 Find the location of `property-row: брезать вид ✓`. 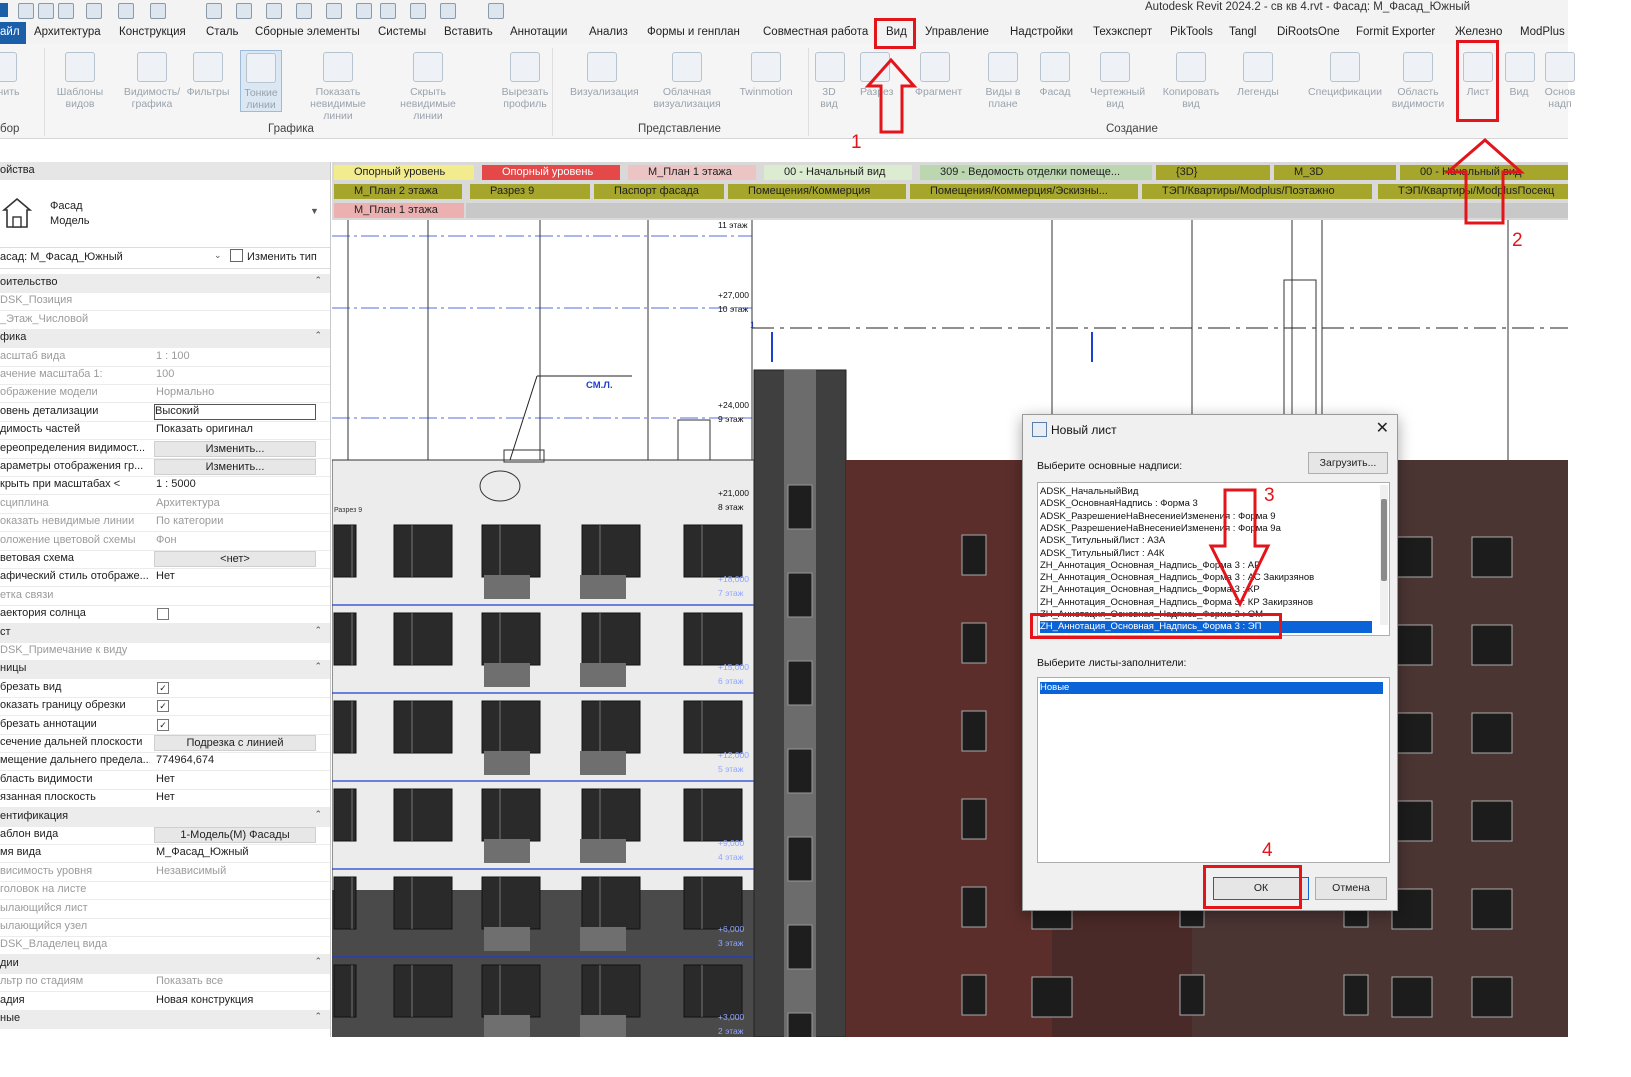

property-row: брезать вид ✓ is located at coordinates (165, 688).